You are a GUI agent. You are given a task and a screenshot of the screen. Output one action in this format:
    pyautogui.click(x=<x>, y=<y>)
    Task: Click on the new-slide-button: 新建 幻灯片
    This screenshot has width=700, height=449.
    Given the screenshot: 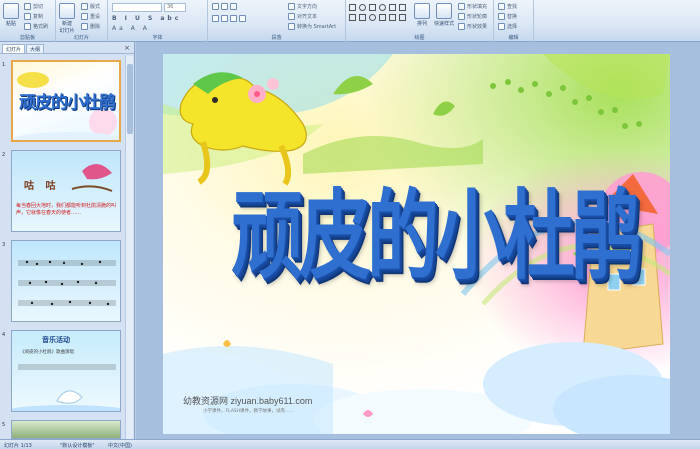 What is the action you would take?
    pyautogui.click(x=67, y=18)
    